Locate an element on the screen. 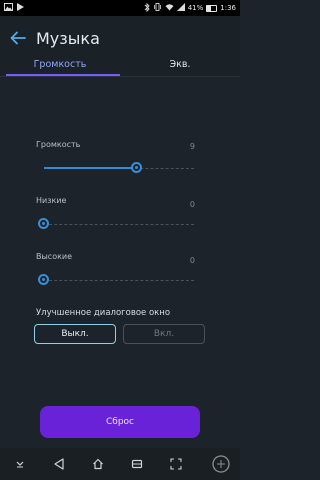  high-slider-row: Высокие 0 is located at coordinates (120, 268).